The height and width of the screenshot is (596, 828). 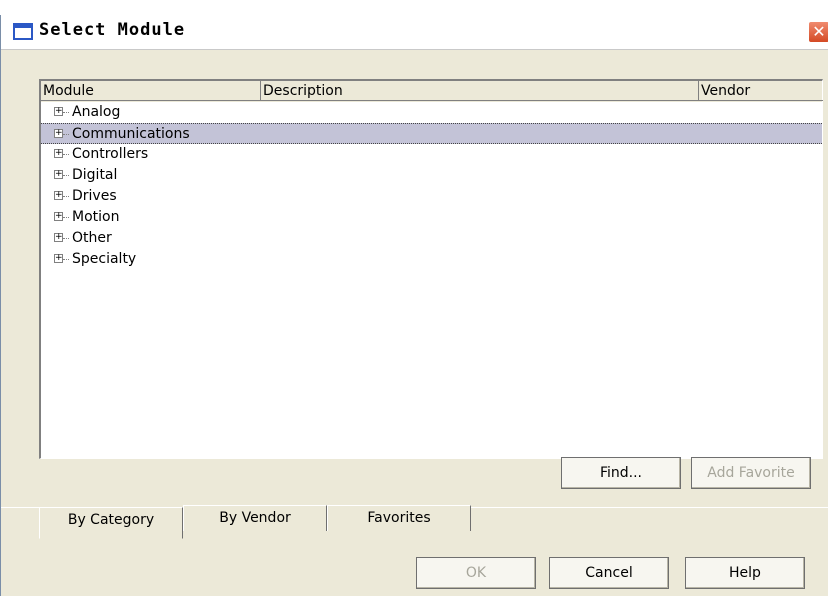 I want to click on tree-item-label: Controllers, so click(x=110, y=154).